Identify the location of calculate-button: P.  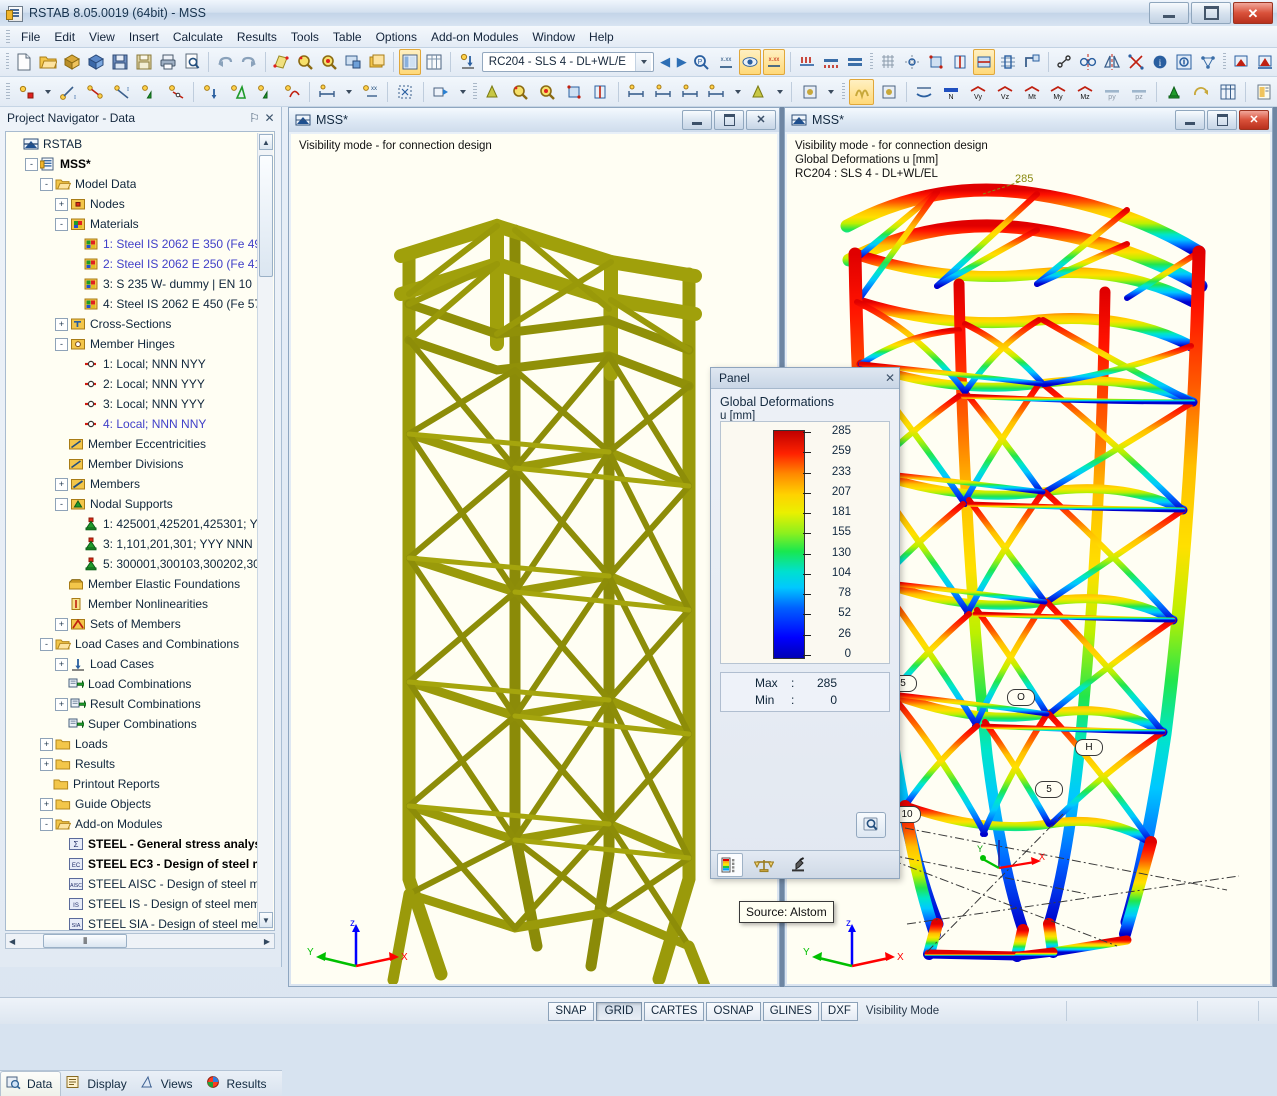
(702, 62).